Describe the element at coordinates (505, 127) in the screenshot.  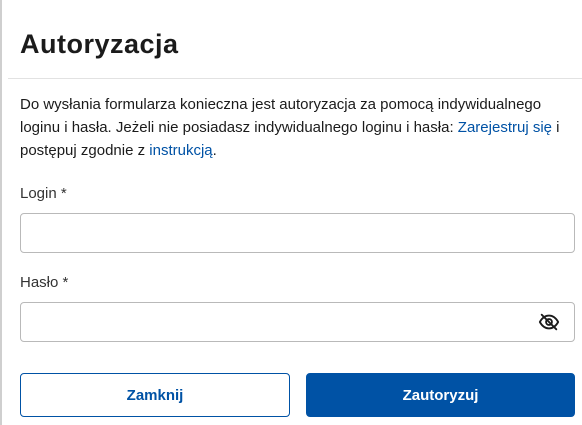
I see `register-link: Zarejestruj się` at that location.